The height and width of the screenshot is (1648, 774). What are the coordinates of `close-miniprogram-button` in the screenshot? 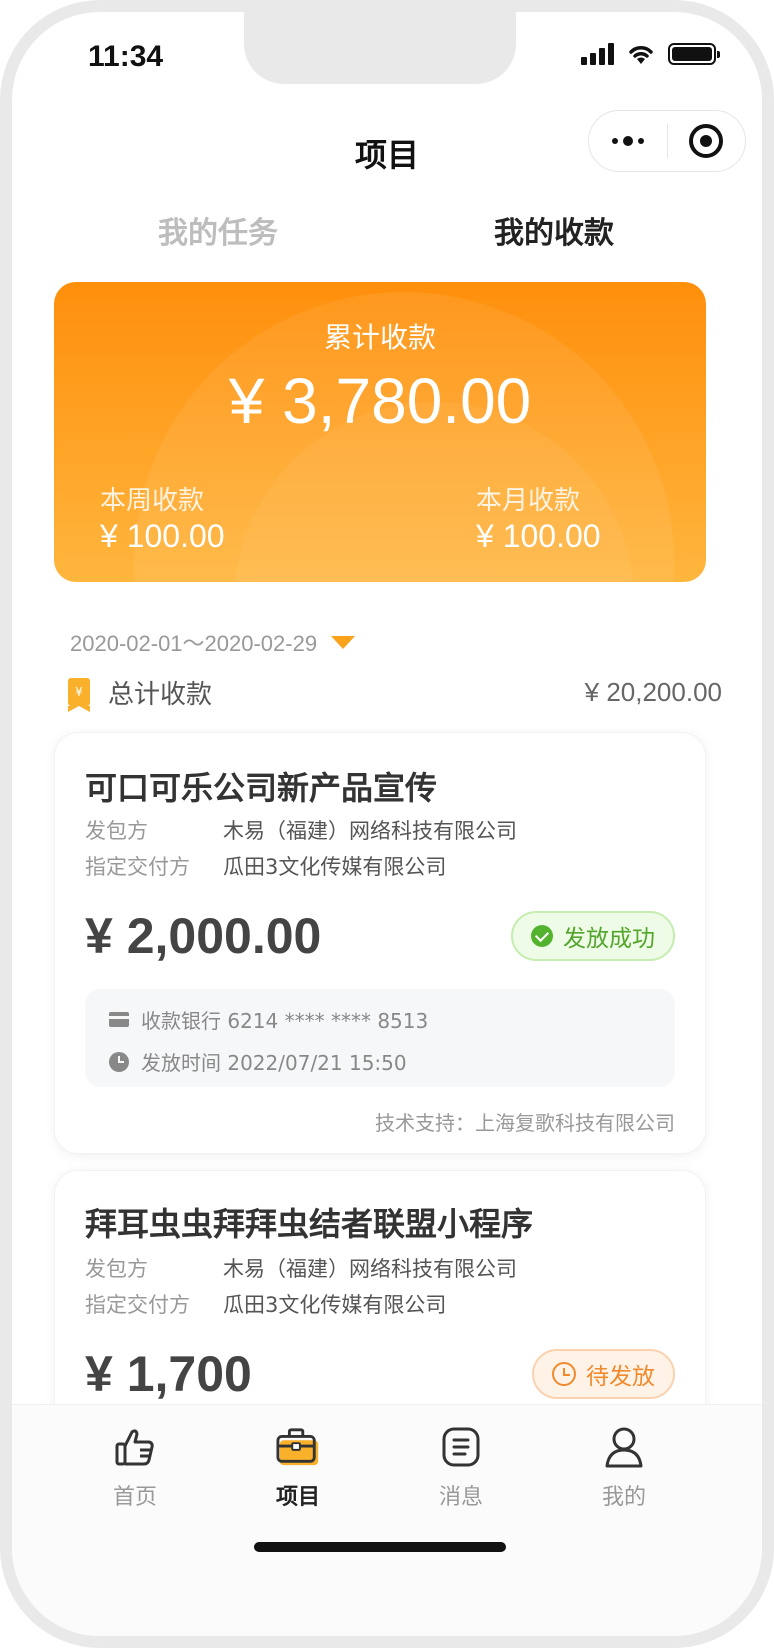 It's located at (707, 141).